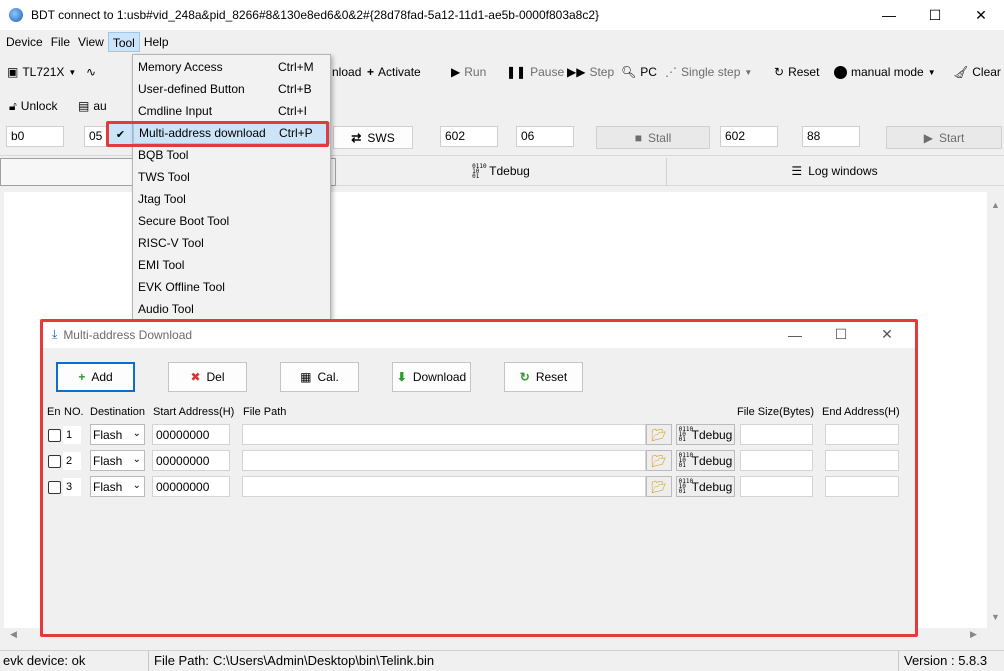 This screenshot has width=1004, height=671. I want to click on pause-button: ❚❚ Pause, so click(535, 72).